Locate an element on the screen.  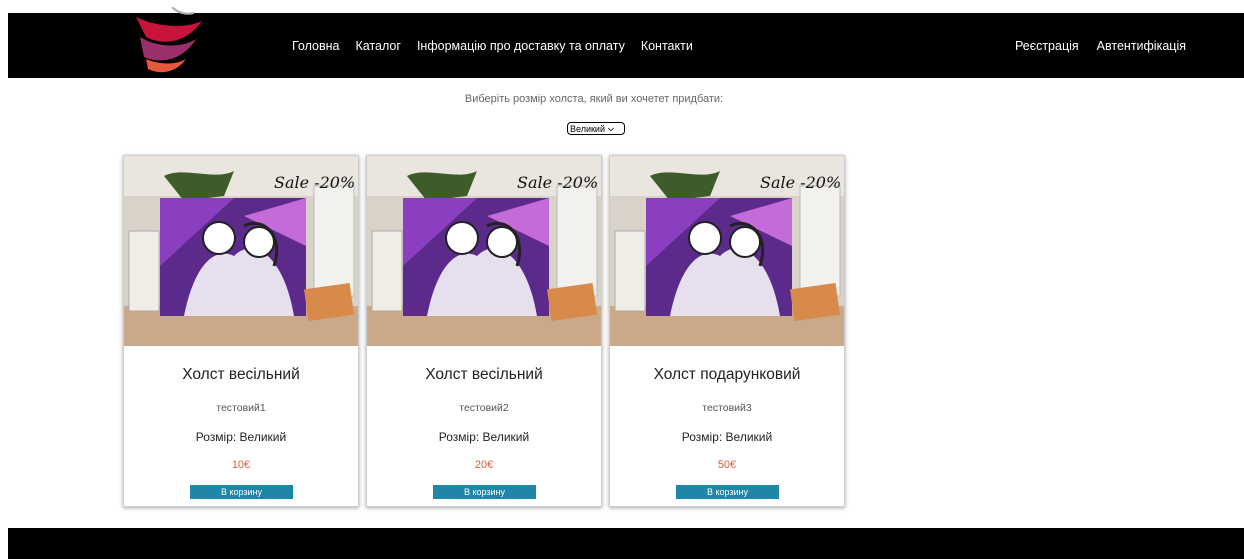
size-select: Великий ⌵ is located at coordinates (596, 128).